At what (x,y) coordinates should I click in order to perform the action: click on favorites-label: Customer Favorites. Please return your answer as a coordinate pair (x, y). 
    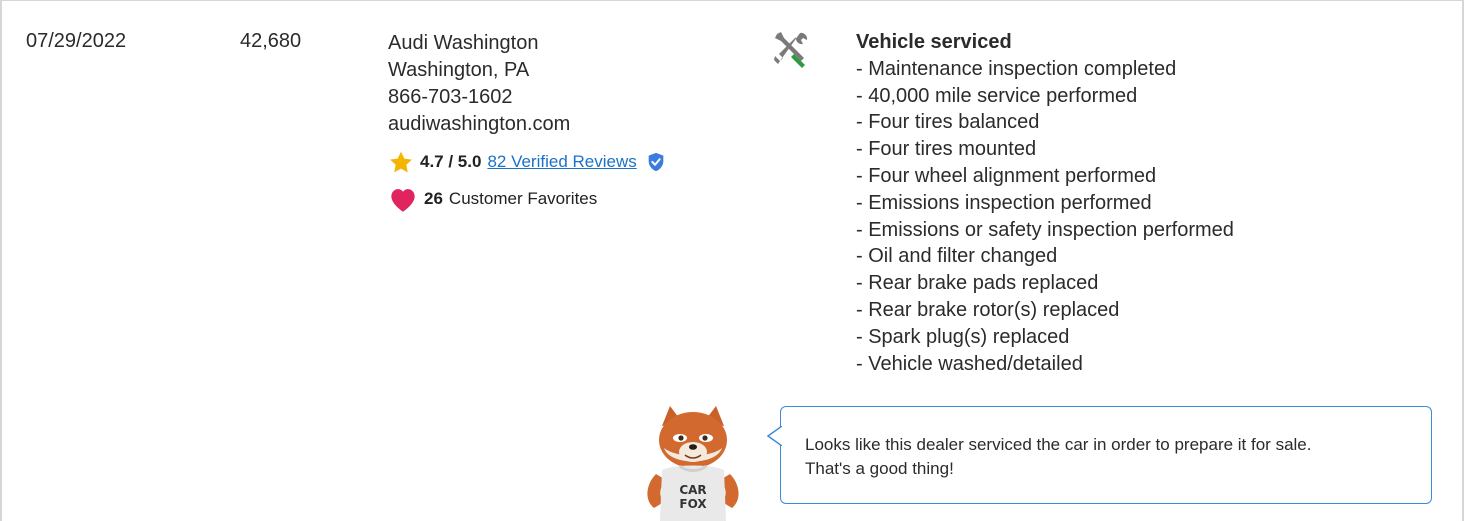
    Looking at the image, I should click on (523, 198).